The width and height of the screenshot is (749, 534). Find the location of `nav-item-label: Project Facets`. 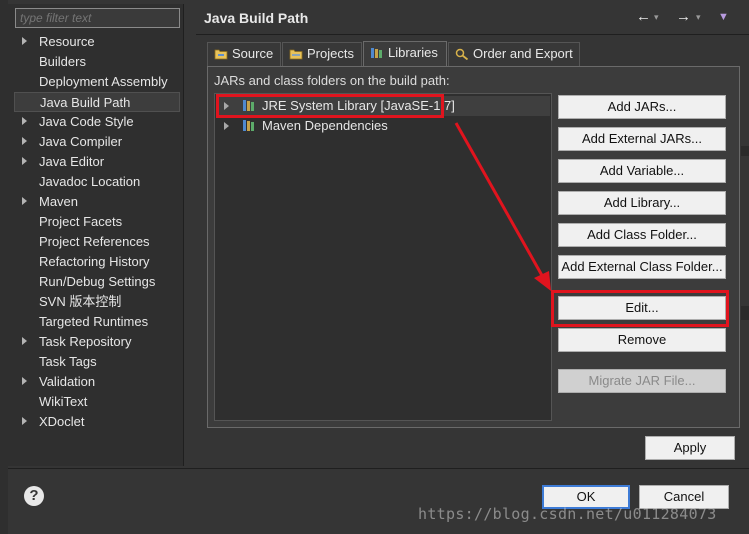

nav-item-label: Project Facets is located at coordinates (81, 221).